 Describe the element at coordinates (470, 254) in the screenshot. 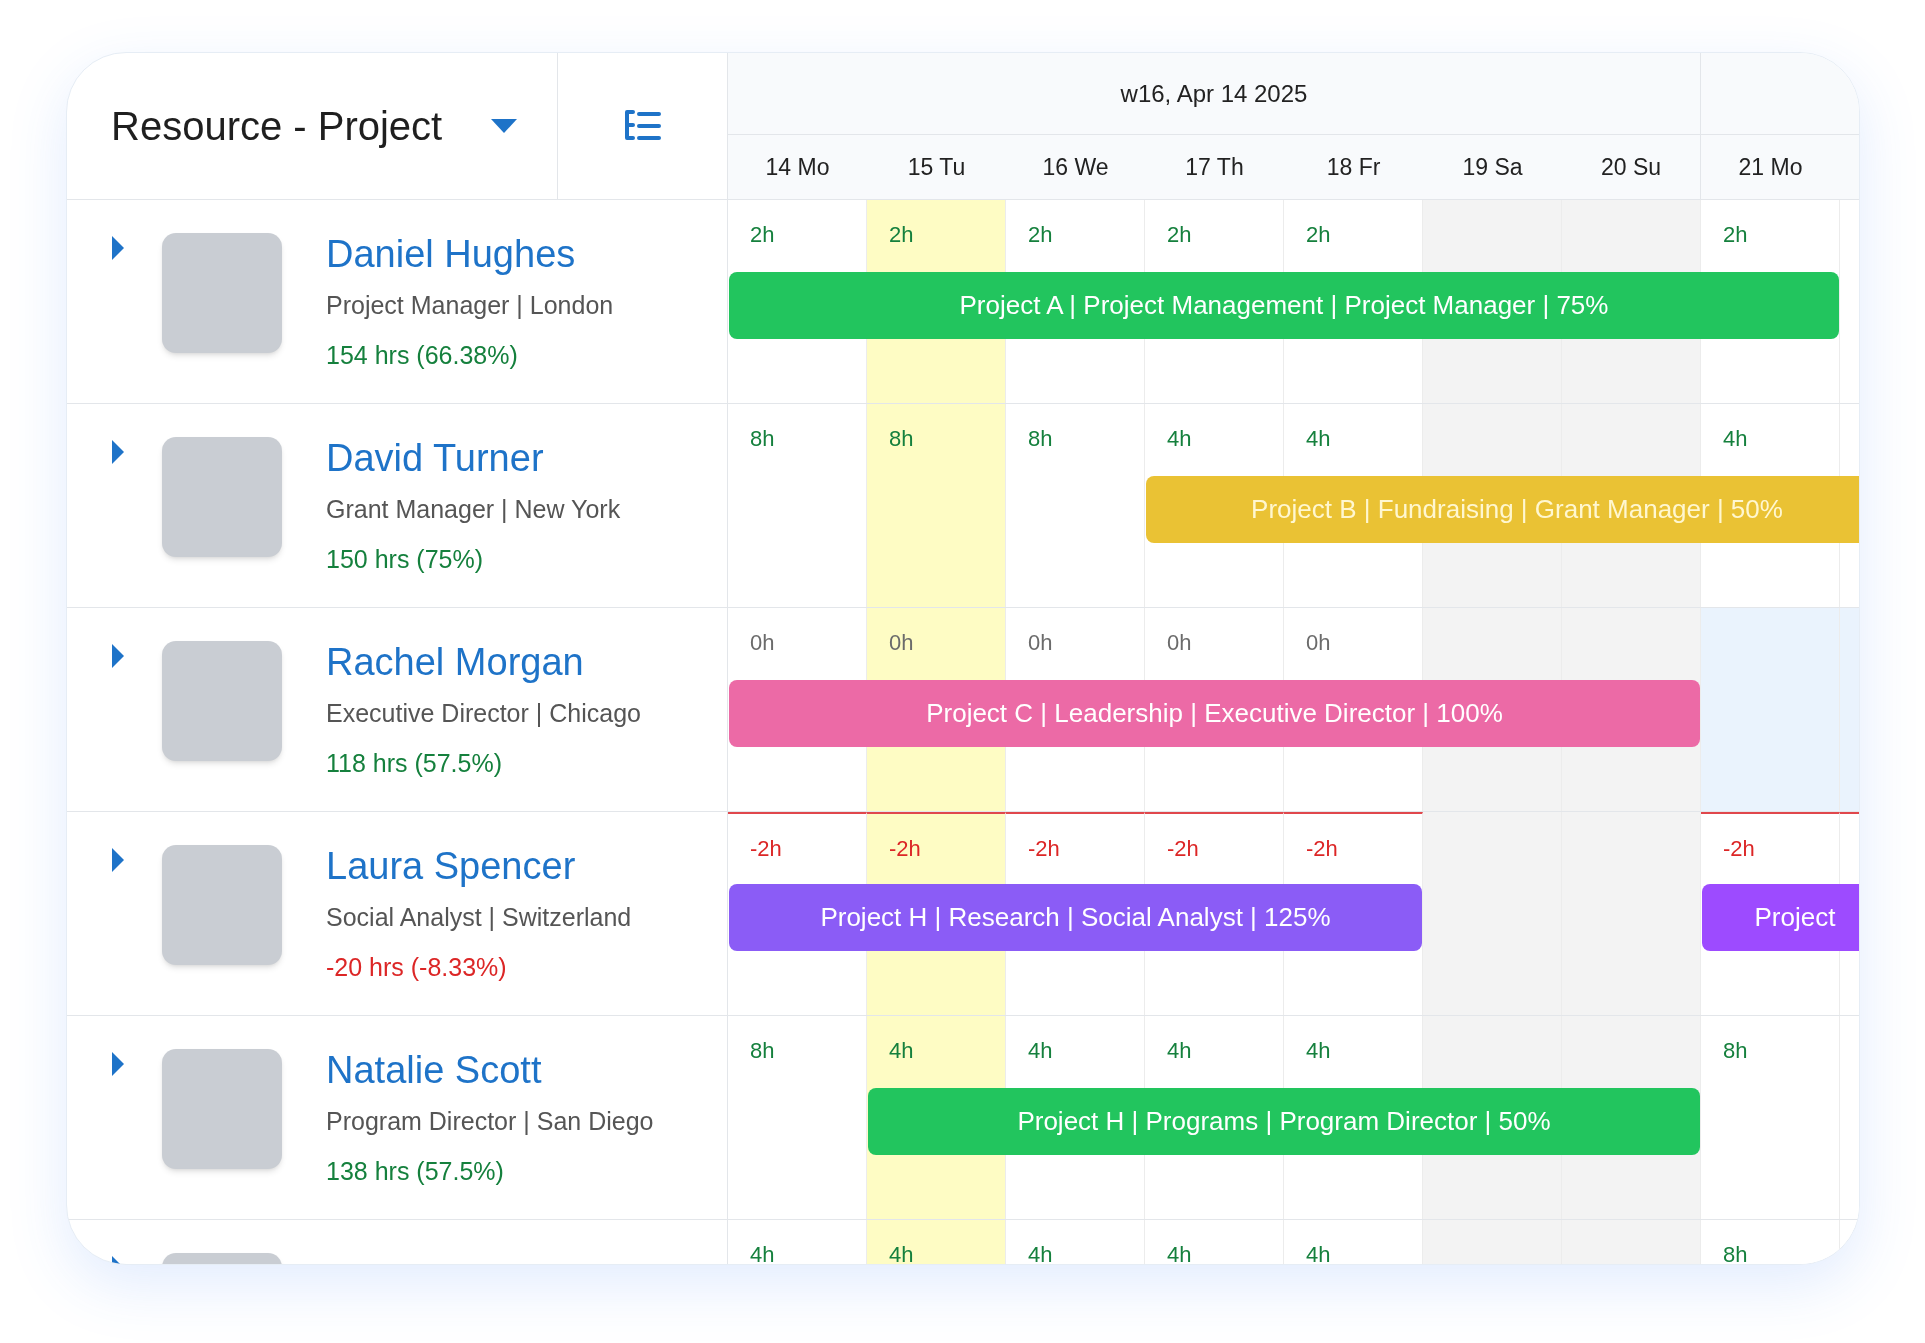

I see `resource-name: Daniel Hughes` at that location.